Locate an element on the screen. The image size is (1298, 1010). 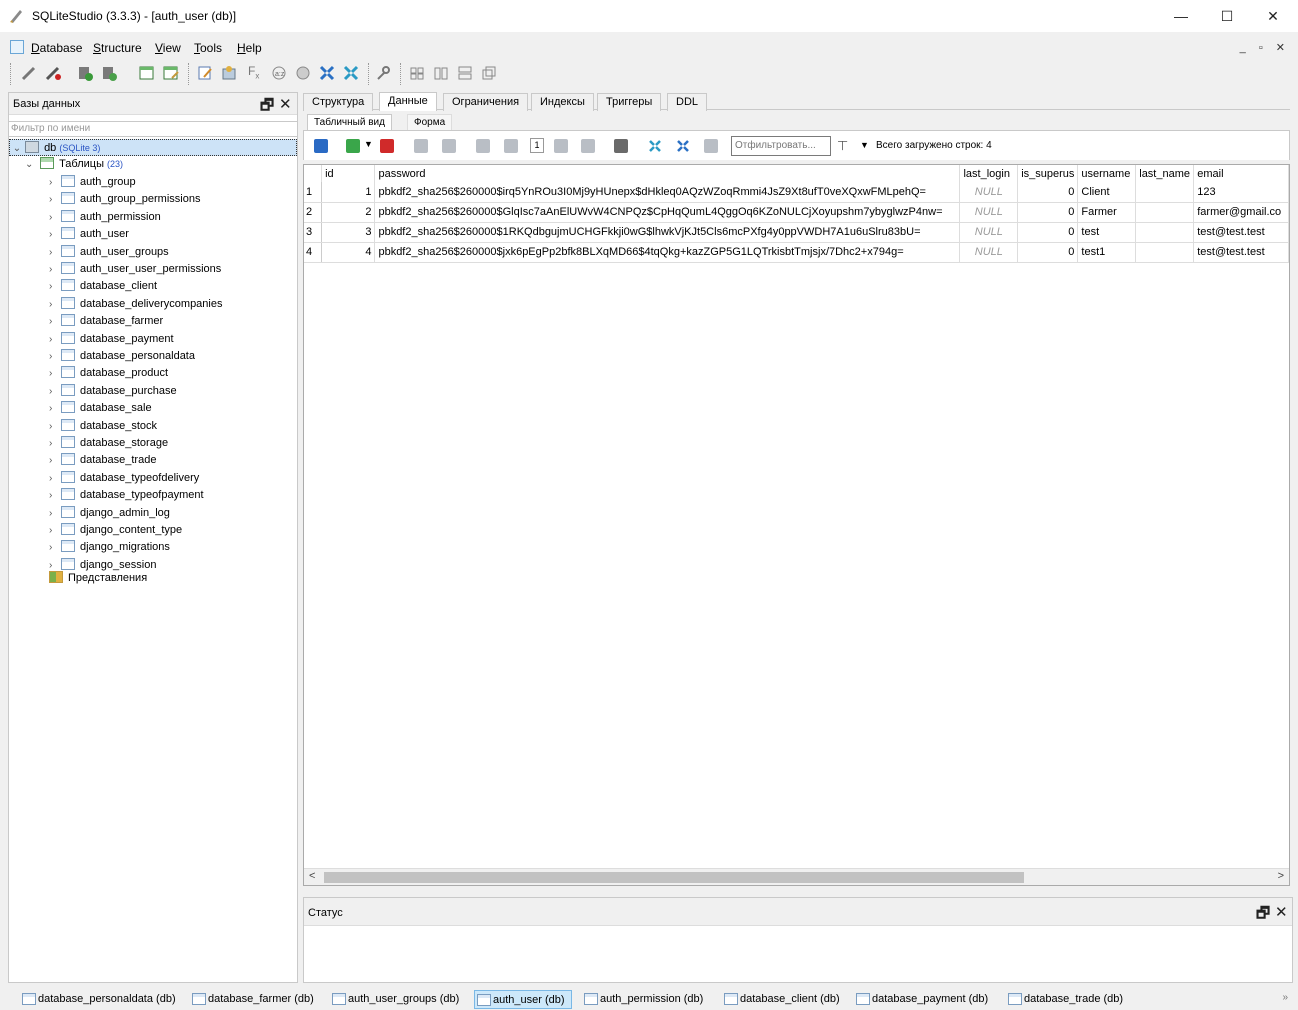
tree-table-item: › auth_permission is located at coordinates (105, 217).